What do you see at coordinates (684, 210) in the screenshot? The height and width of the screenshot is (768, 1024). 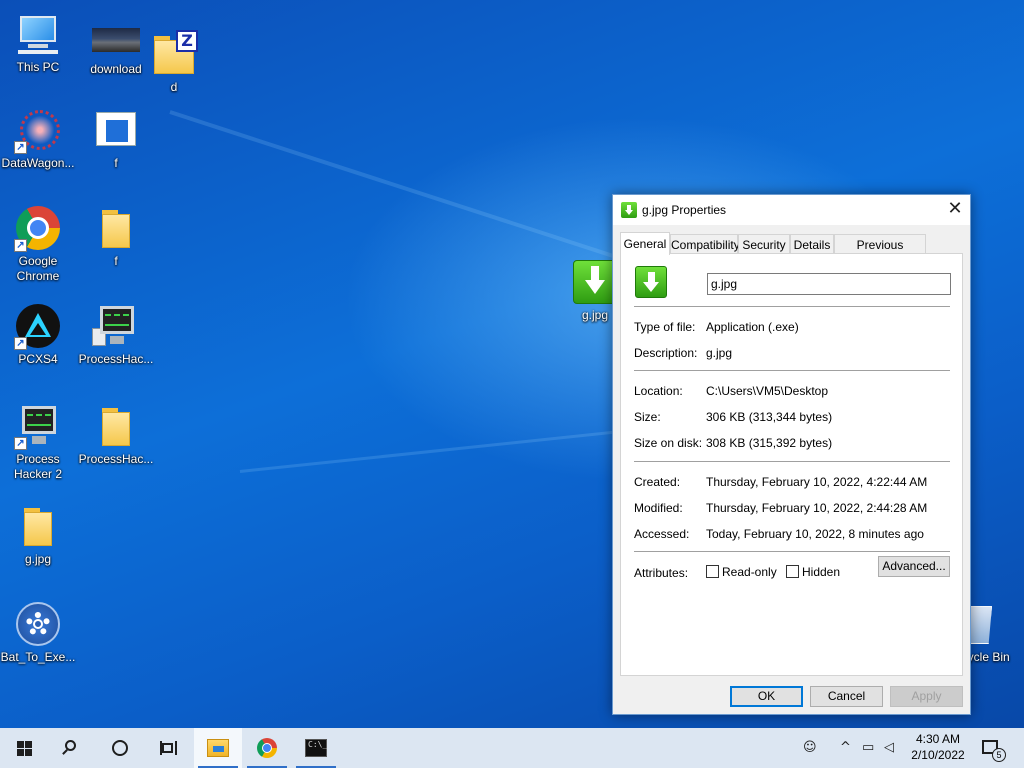 I see `dialog-title: g.jpg Properties` at bounding box center [684, 210].